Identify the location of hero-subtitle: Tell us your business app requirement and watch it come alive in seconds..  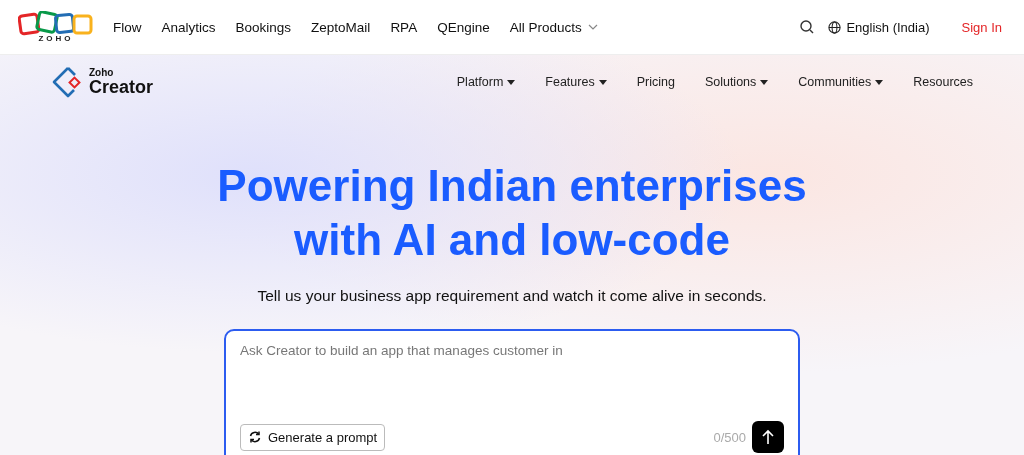
(512, 296).